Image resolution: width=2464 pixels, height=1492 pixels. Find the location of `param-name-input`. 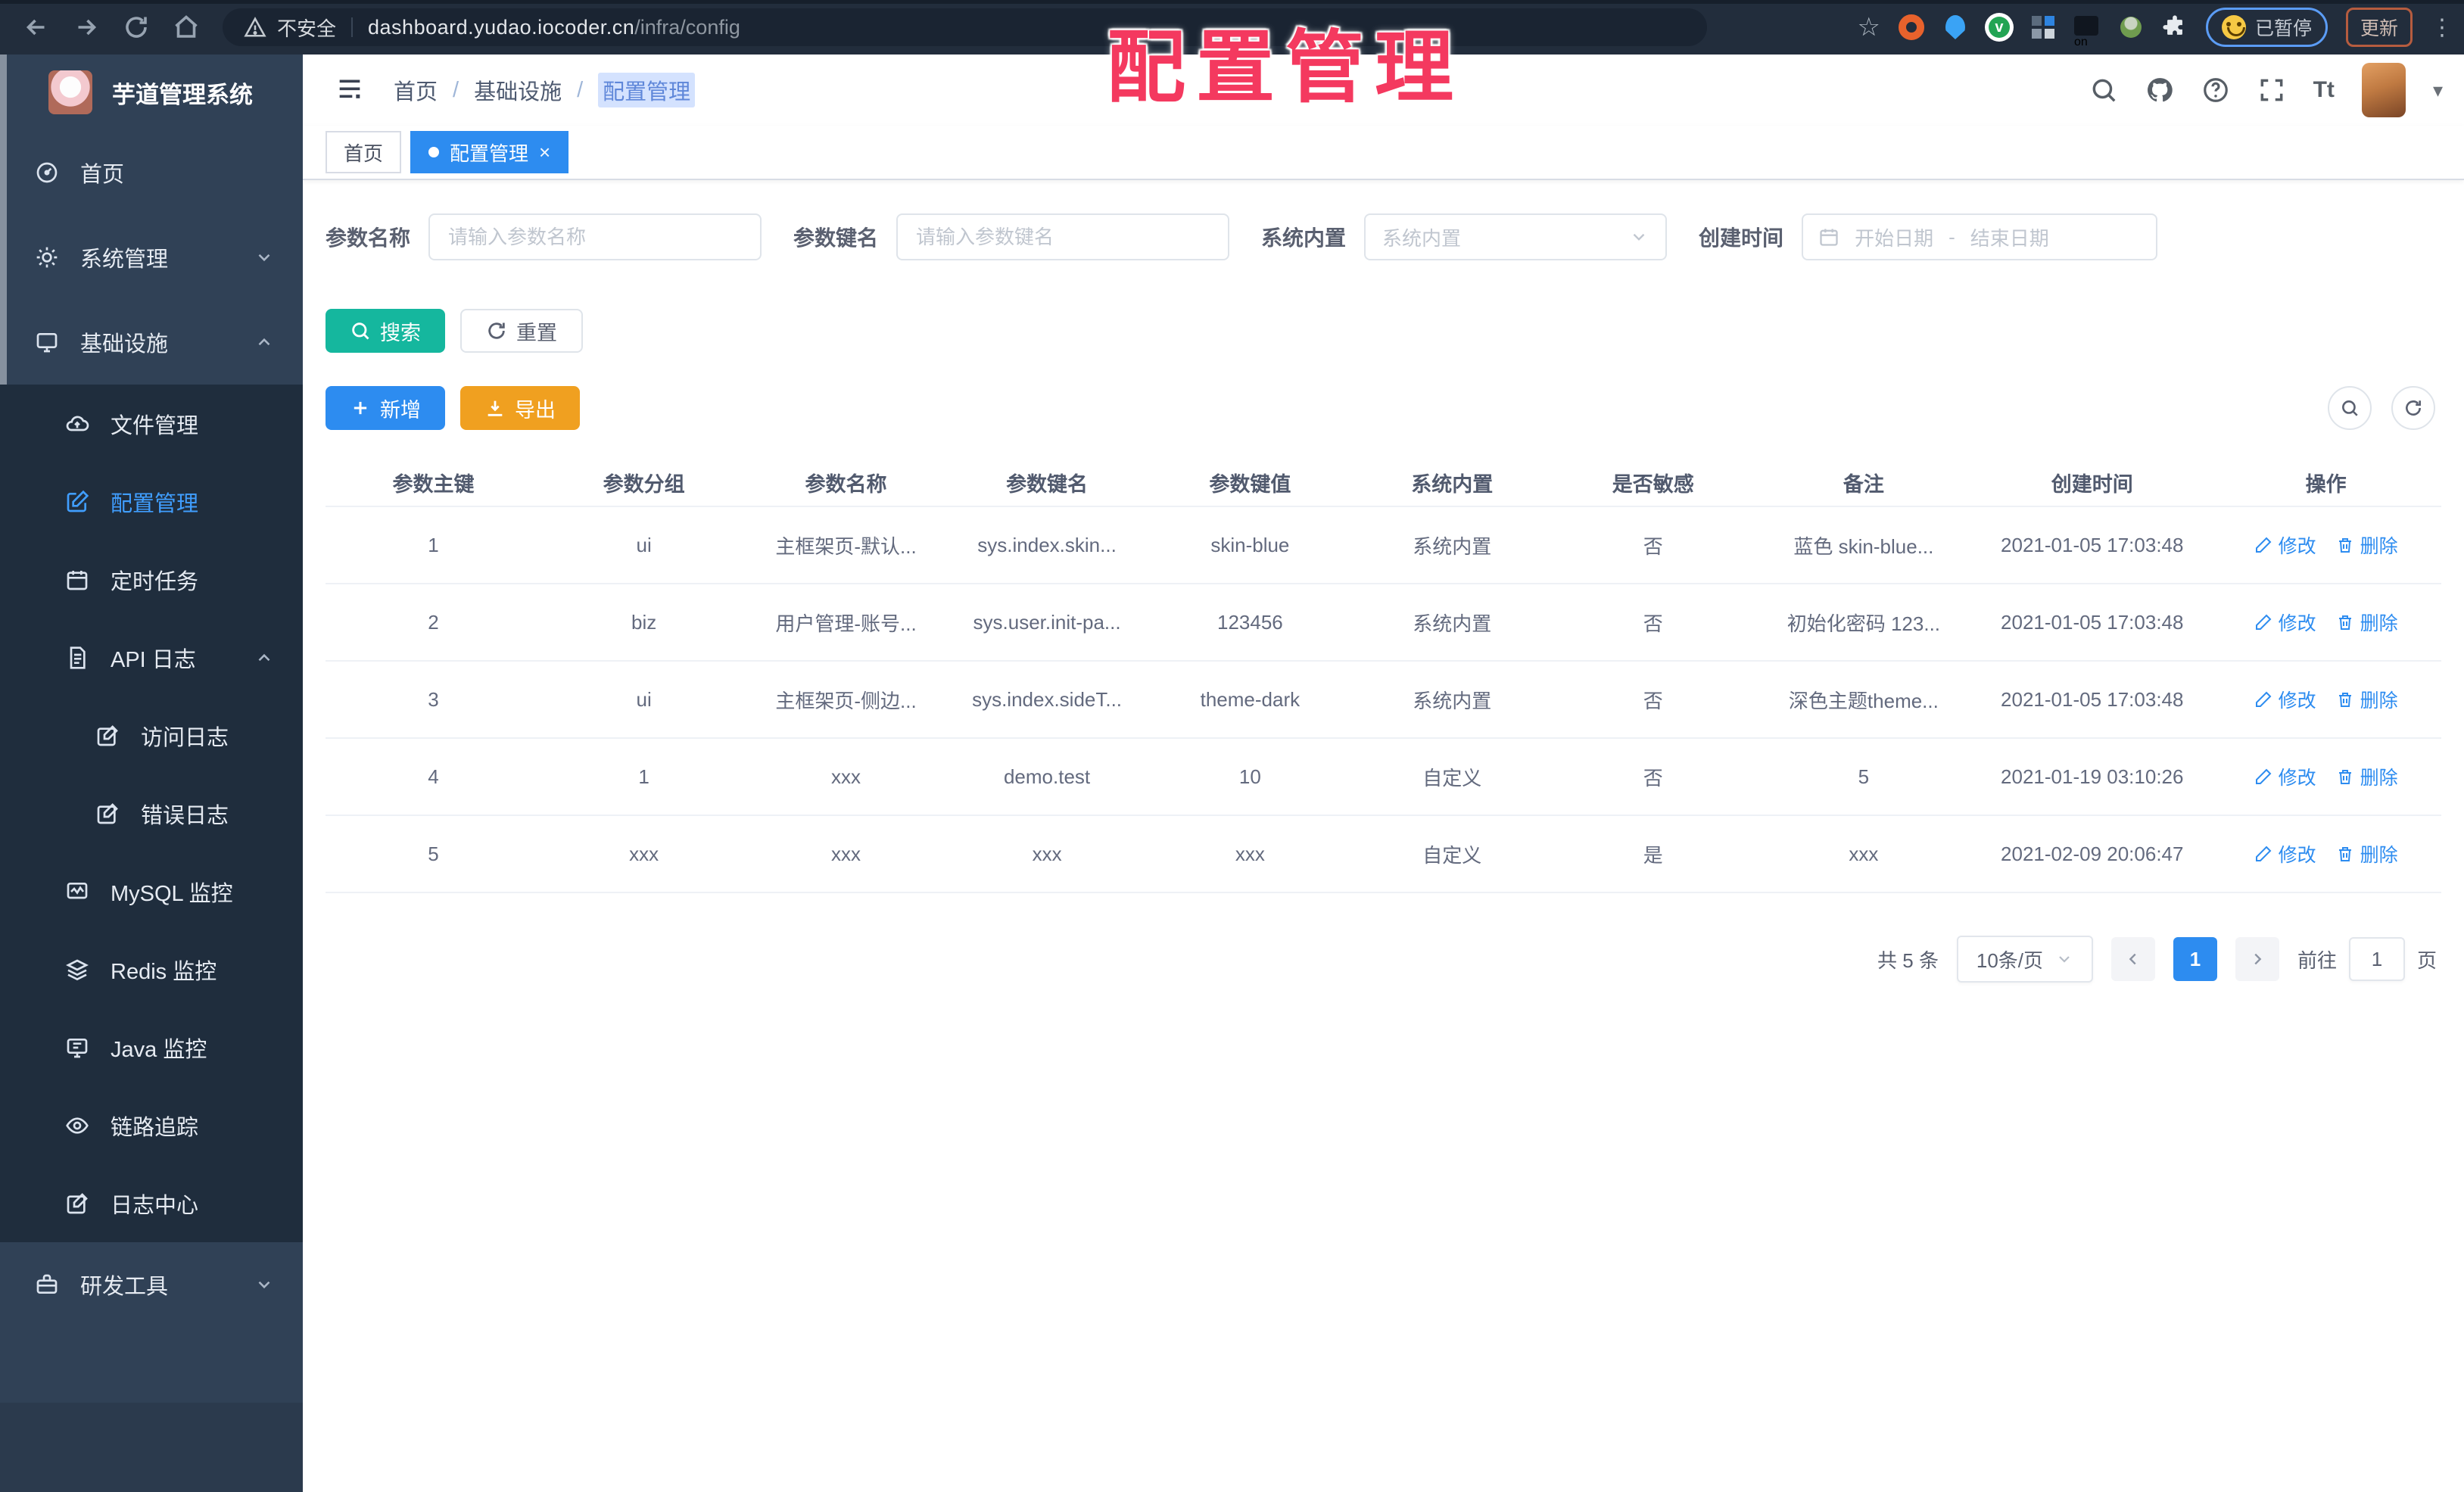

param-name-input is located at coordinates (595, 236).